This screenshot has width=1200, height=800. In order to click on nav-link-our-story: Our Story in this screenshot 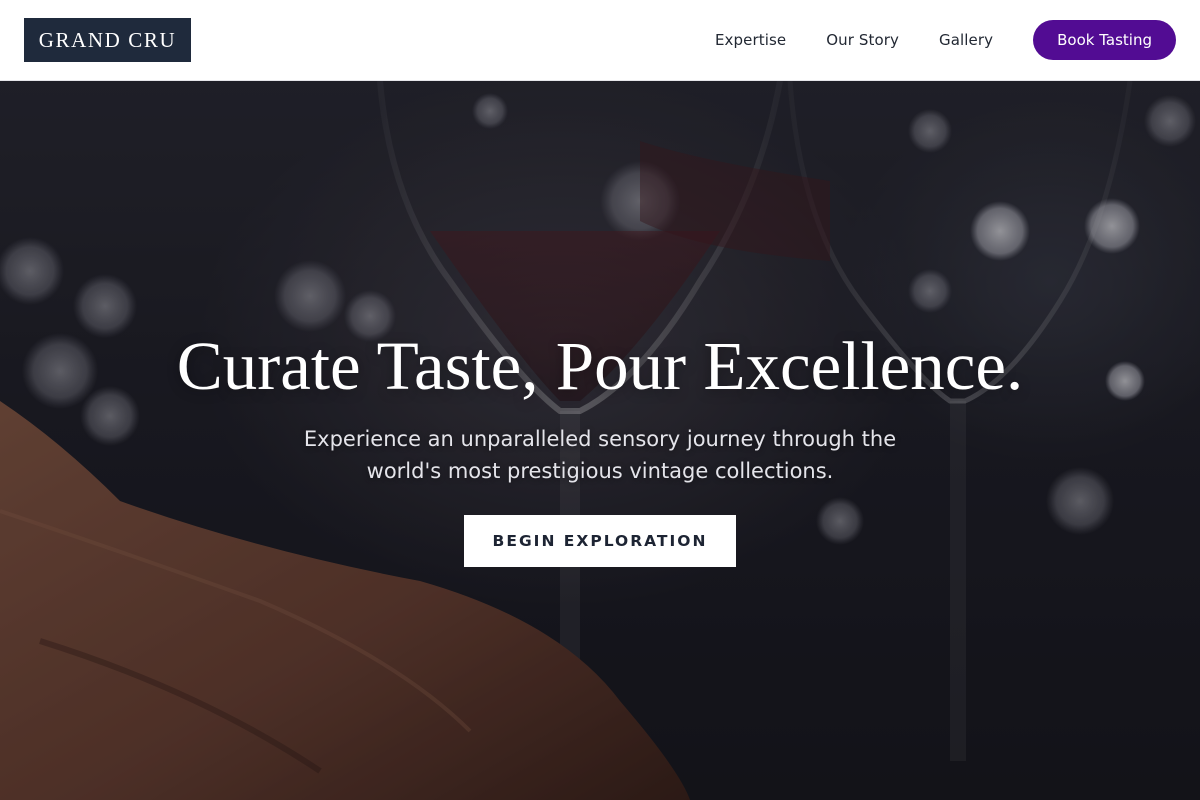, I will do `click(862, 40)`.